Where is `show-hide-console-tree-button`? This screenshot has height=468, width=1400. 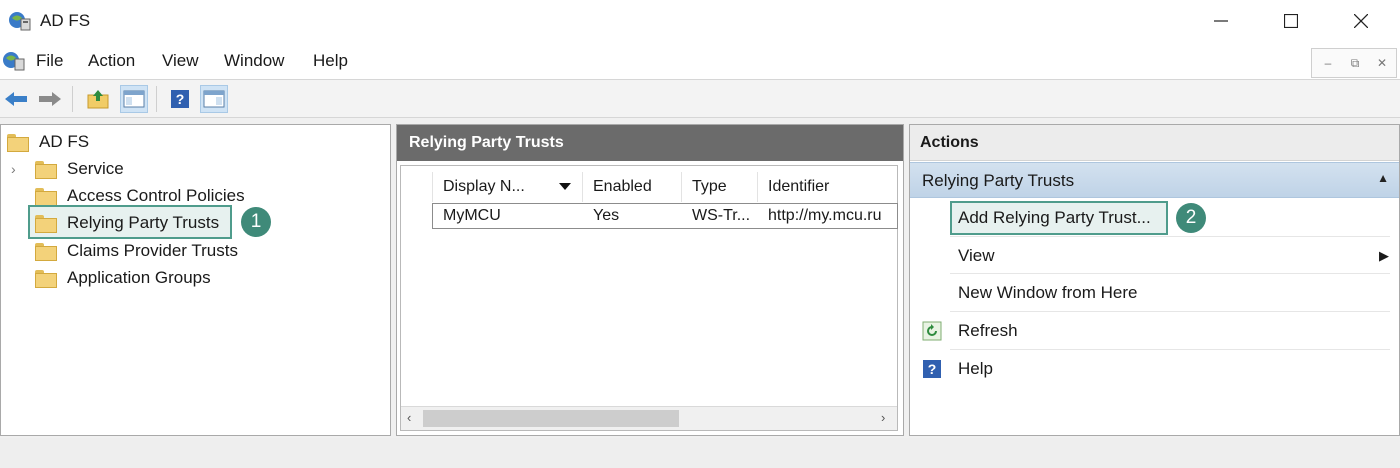
show-hide-console-tree-button is located at coordinates (134, 99).